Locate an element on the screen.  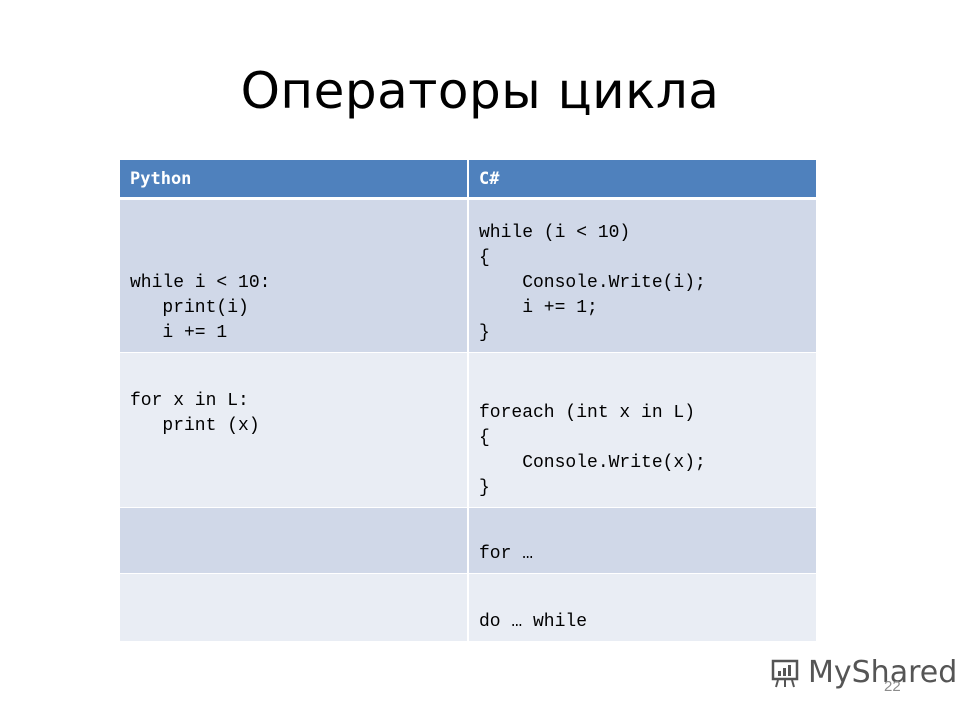
python-cell: while i < 10: print(i) i += 1 is located at coordinates (294, 275).